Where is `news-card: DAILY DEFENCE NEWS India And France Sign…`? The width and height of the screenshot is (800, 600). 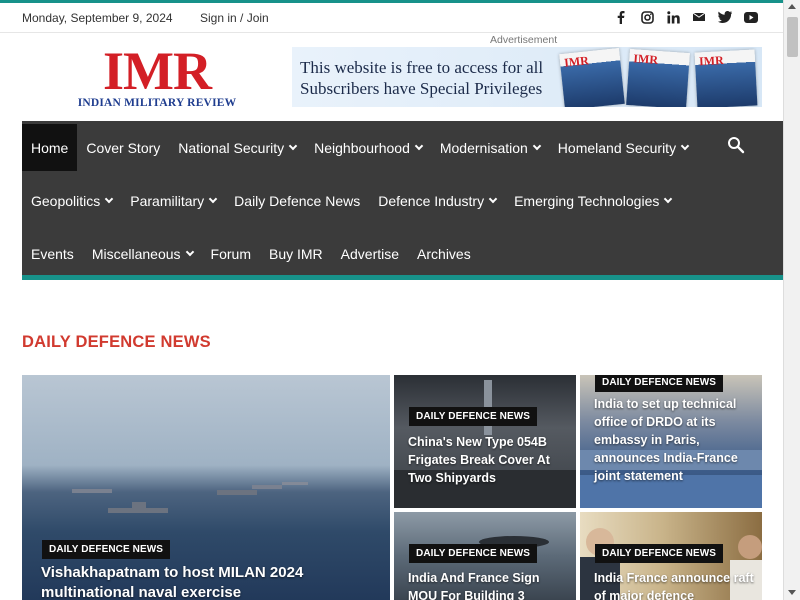
news-card: DAILY DEFENCE NEWS India And France Sign… is located at coordinates (485, 556).